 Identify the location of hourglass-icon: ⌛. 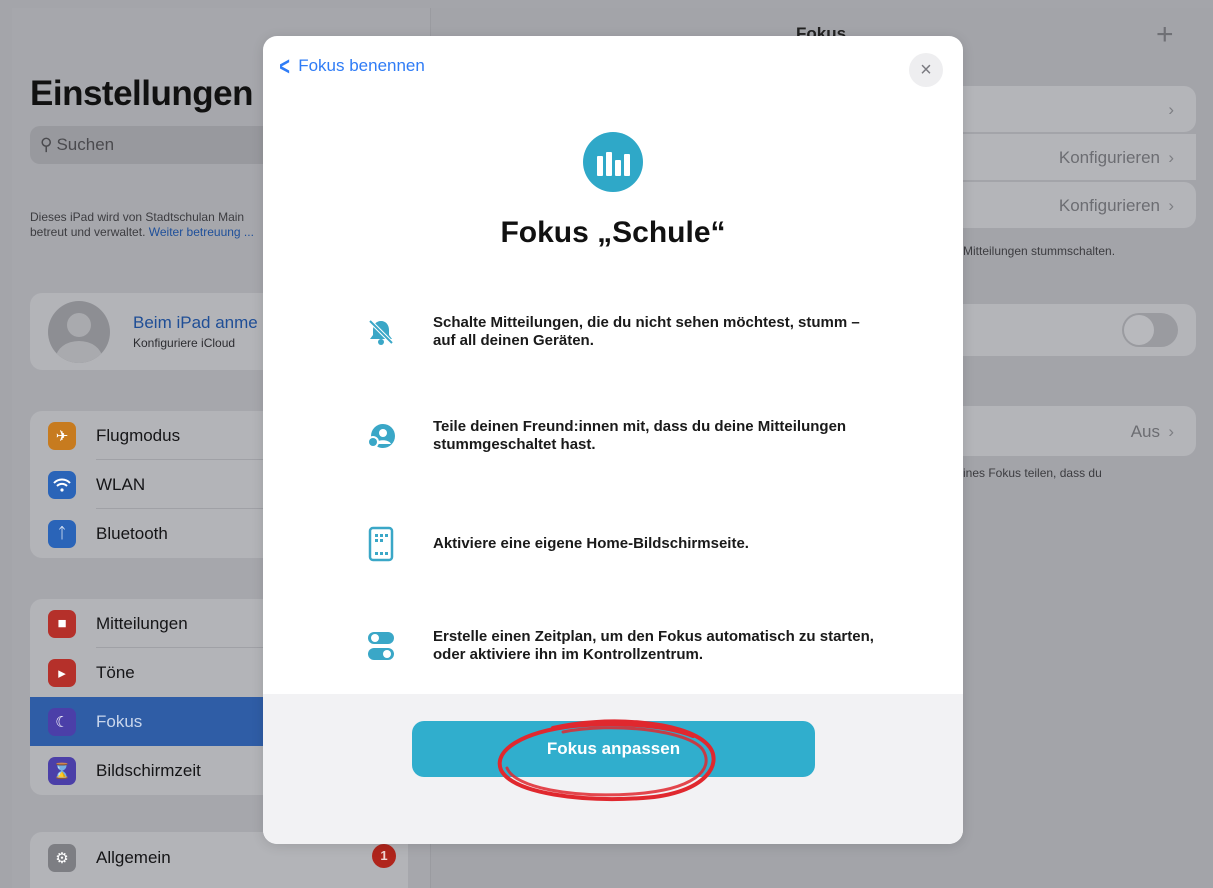
(62, 770).